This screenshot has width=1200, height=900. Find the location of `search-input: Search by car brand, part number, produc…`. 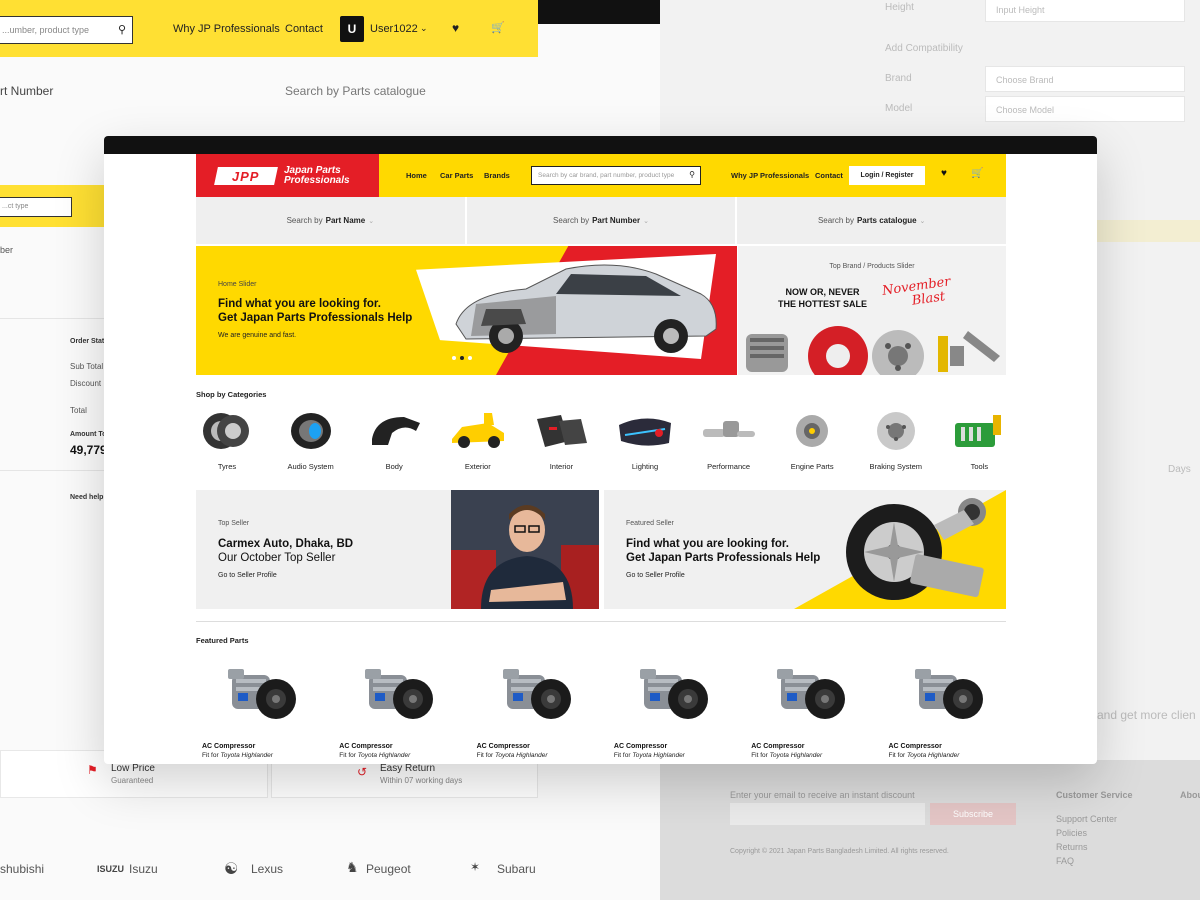

search-input: Search by car brand, part number, produc… is located at coordinates (616, 175).